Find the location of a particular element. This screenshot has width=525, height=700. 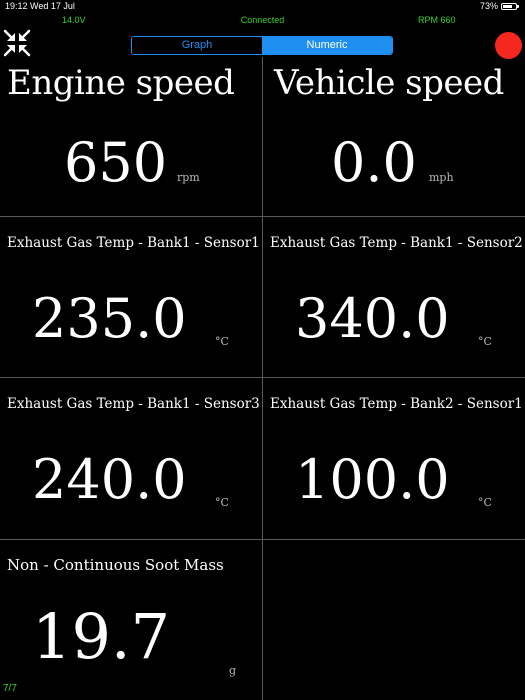

gauge-label: Engine speed is located at coordinates (121, 83).